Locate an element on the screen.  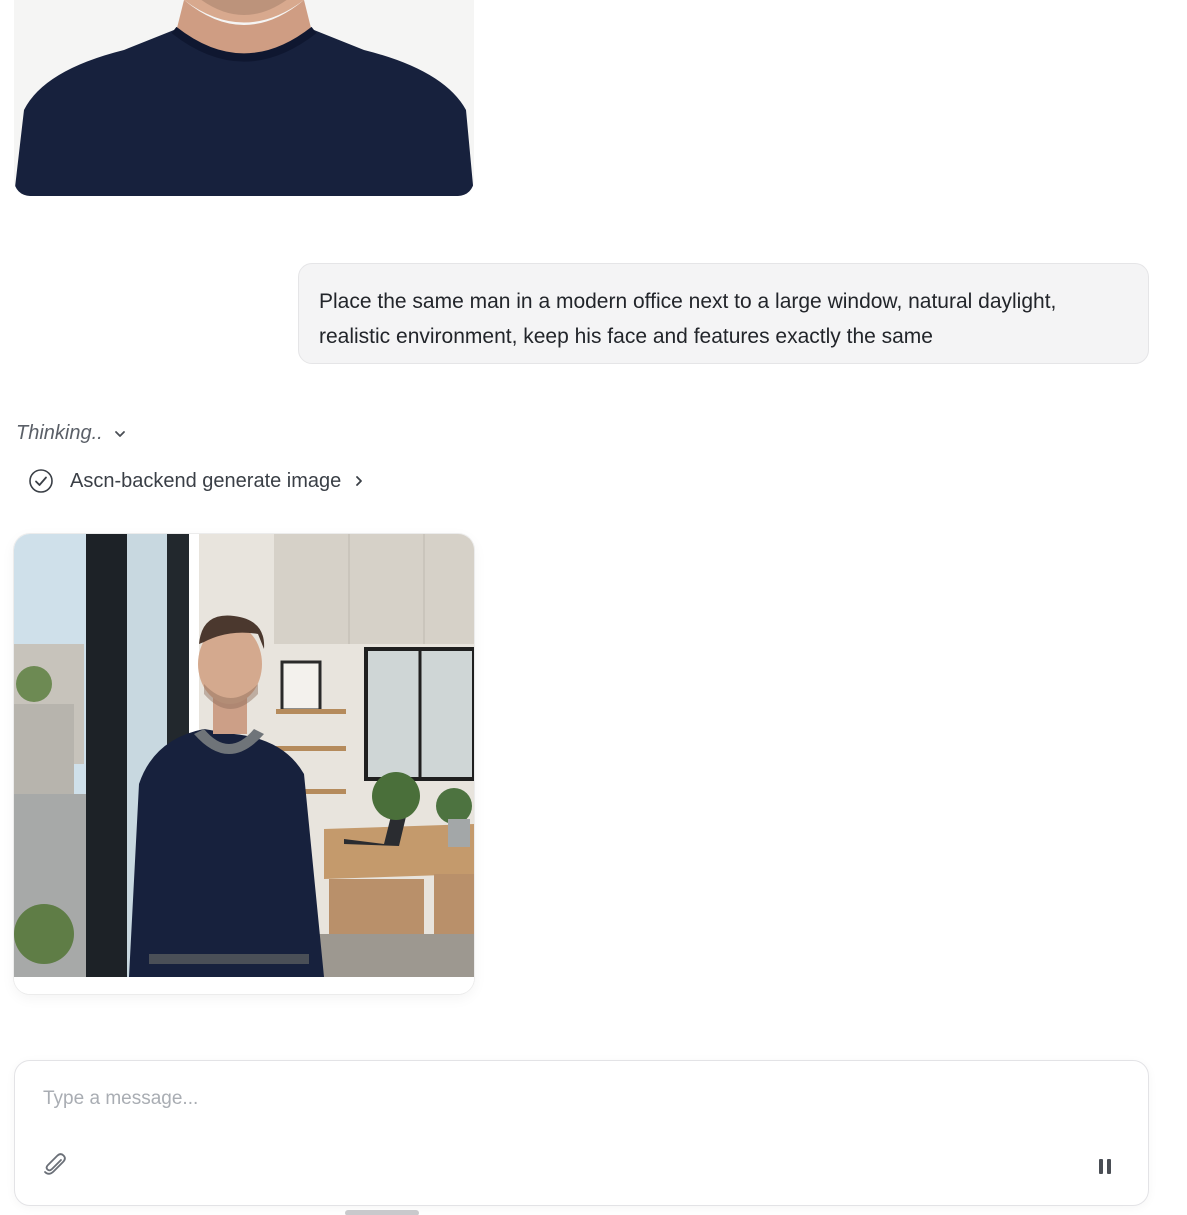
generated-image-card is located at coordinates (244, 764).